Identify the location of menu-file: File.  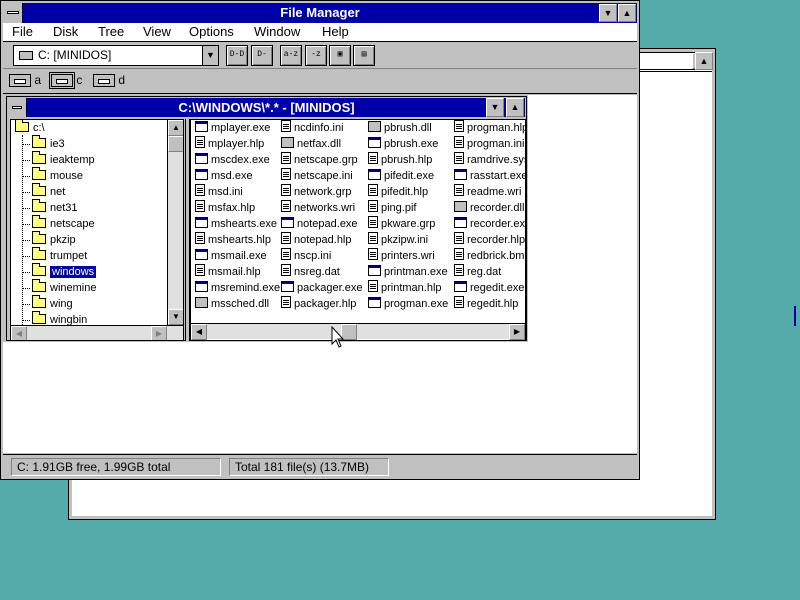
(22, 31).